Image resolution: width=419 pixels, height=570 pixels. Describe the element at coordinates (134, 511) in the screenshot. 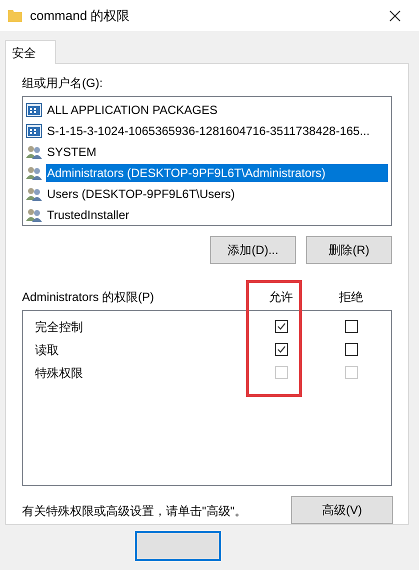

I see `advanced-note: 有关特殊权限或高级设置，请单击"高级"。` at that location.